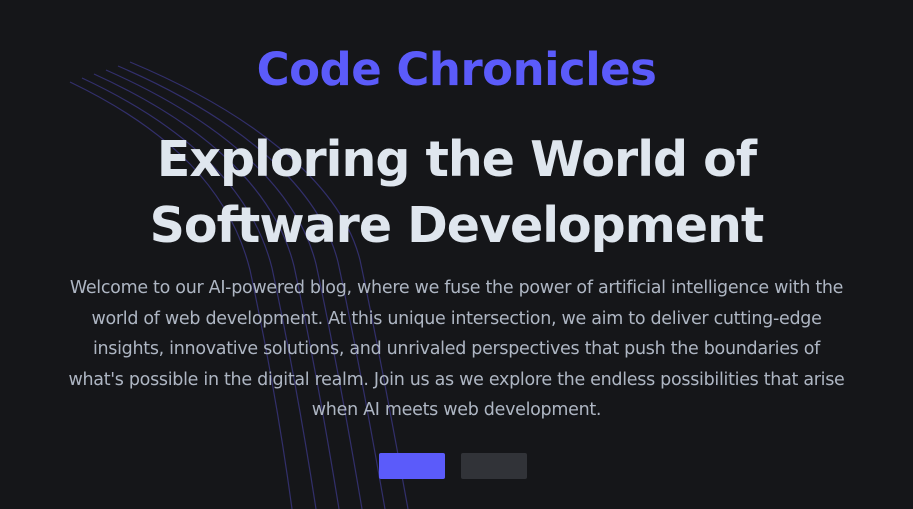  I want to click on secondary-action-button, so click(494, 466).